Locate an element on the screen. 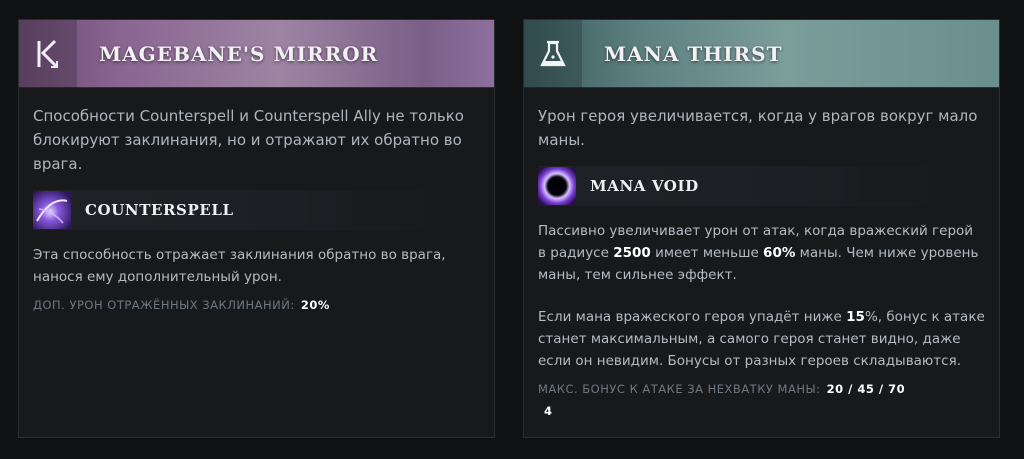  card-header: MAGEBANE'S MIRROR is located at coordinates (256, 53).